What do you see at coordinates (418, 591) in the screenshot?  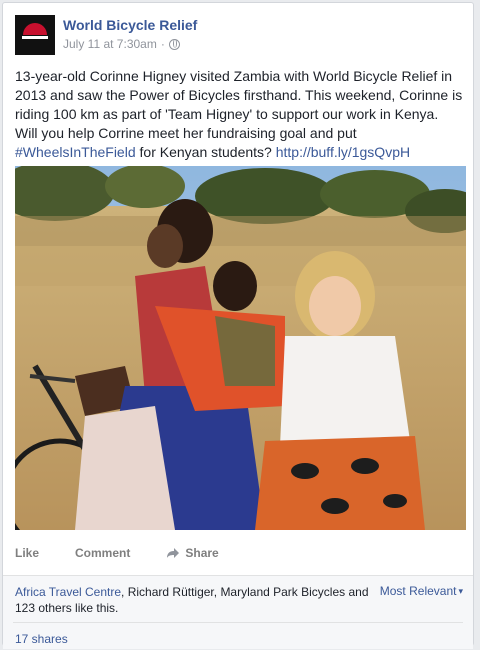 I see `sort-label: Most Relevant` at bounding box center [418, 591].